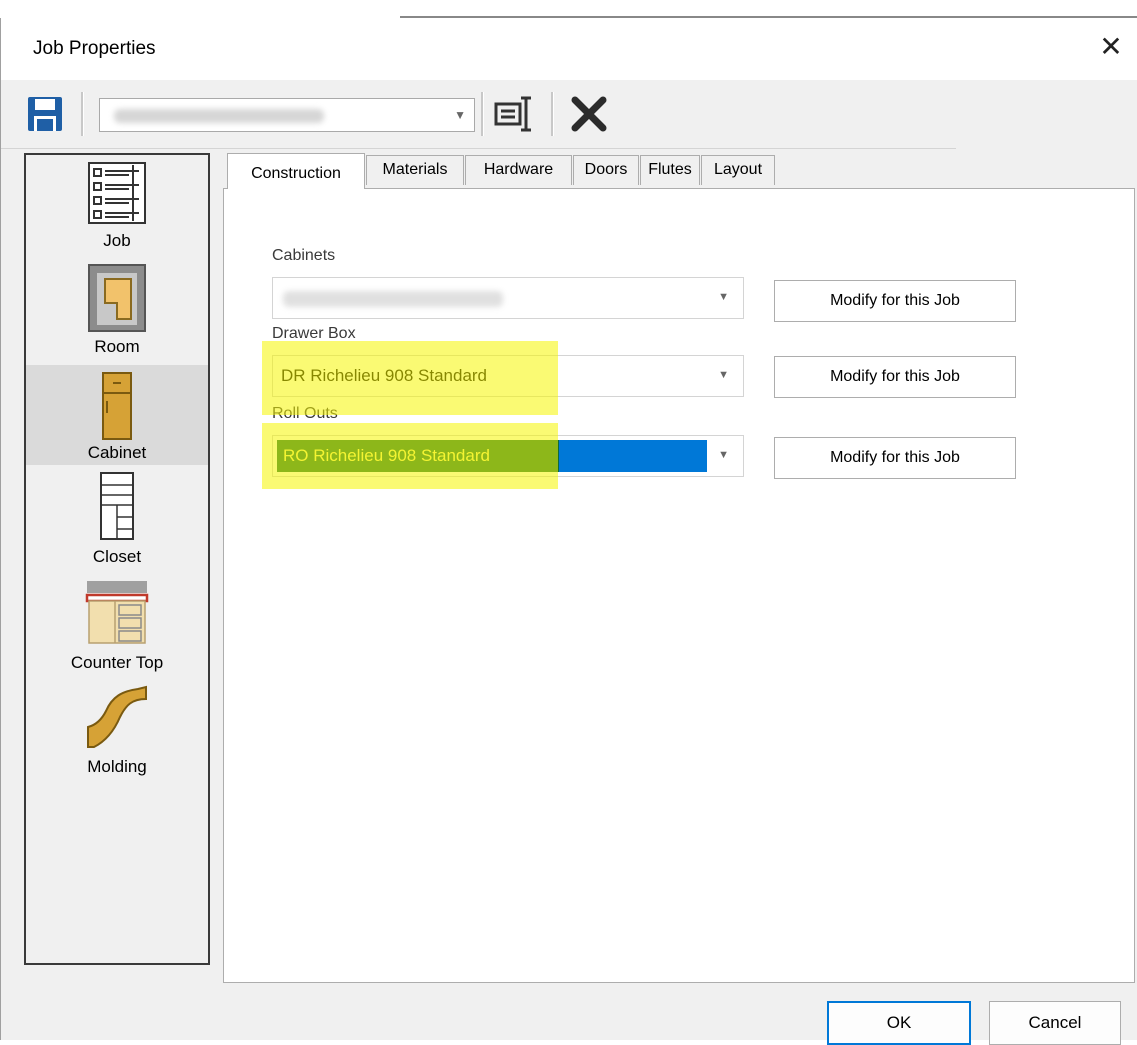  I want to click on counter-top-icon, so click(117, 612).